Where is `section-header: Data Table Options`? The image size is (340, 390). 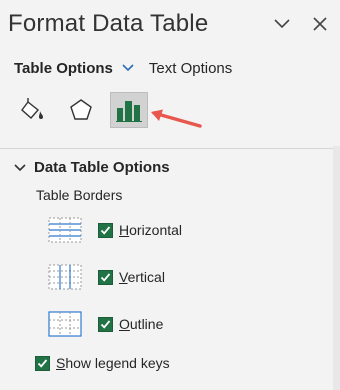
section-header: Data Table Options is located at coordinates (92, 167).